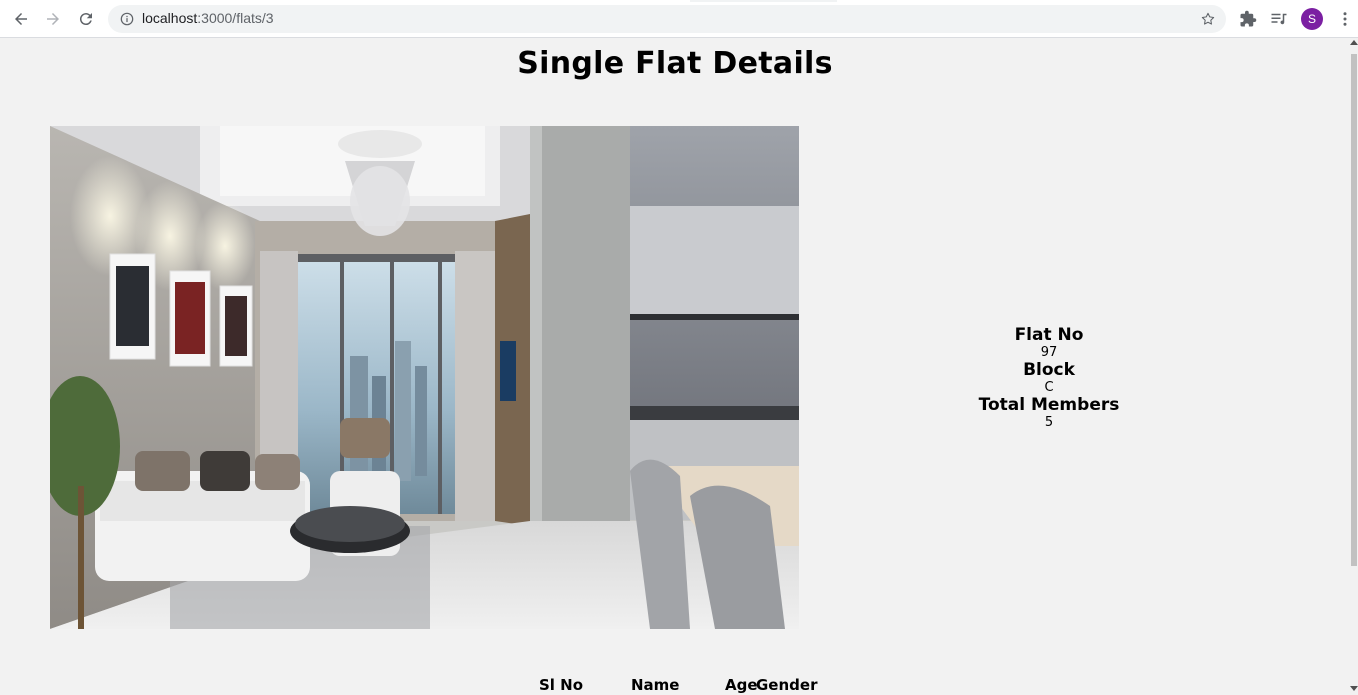  I want to click on tab-strip-edge, so click(763, 1).